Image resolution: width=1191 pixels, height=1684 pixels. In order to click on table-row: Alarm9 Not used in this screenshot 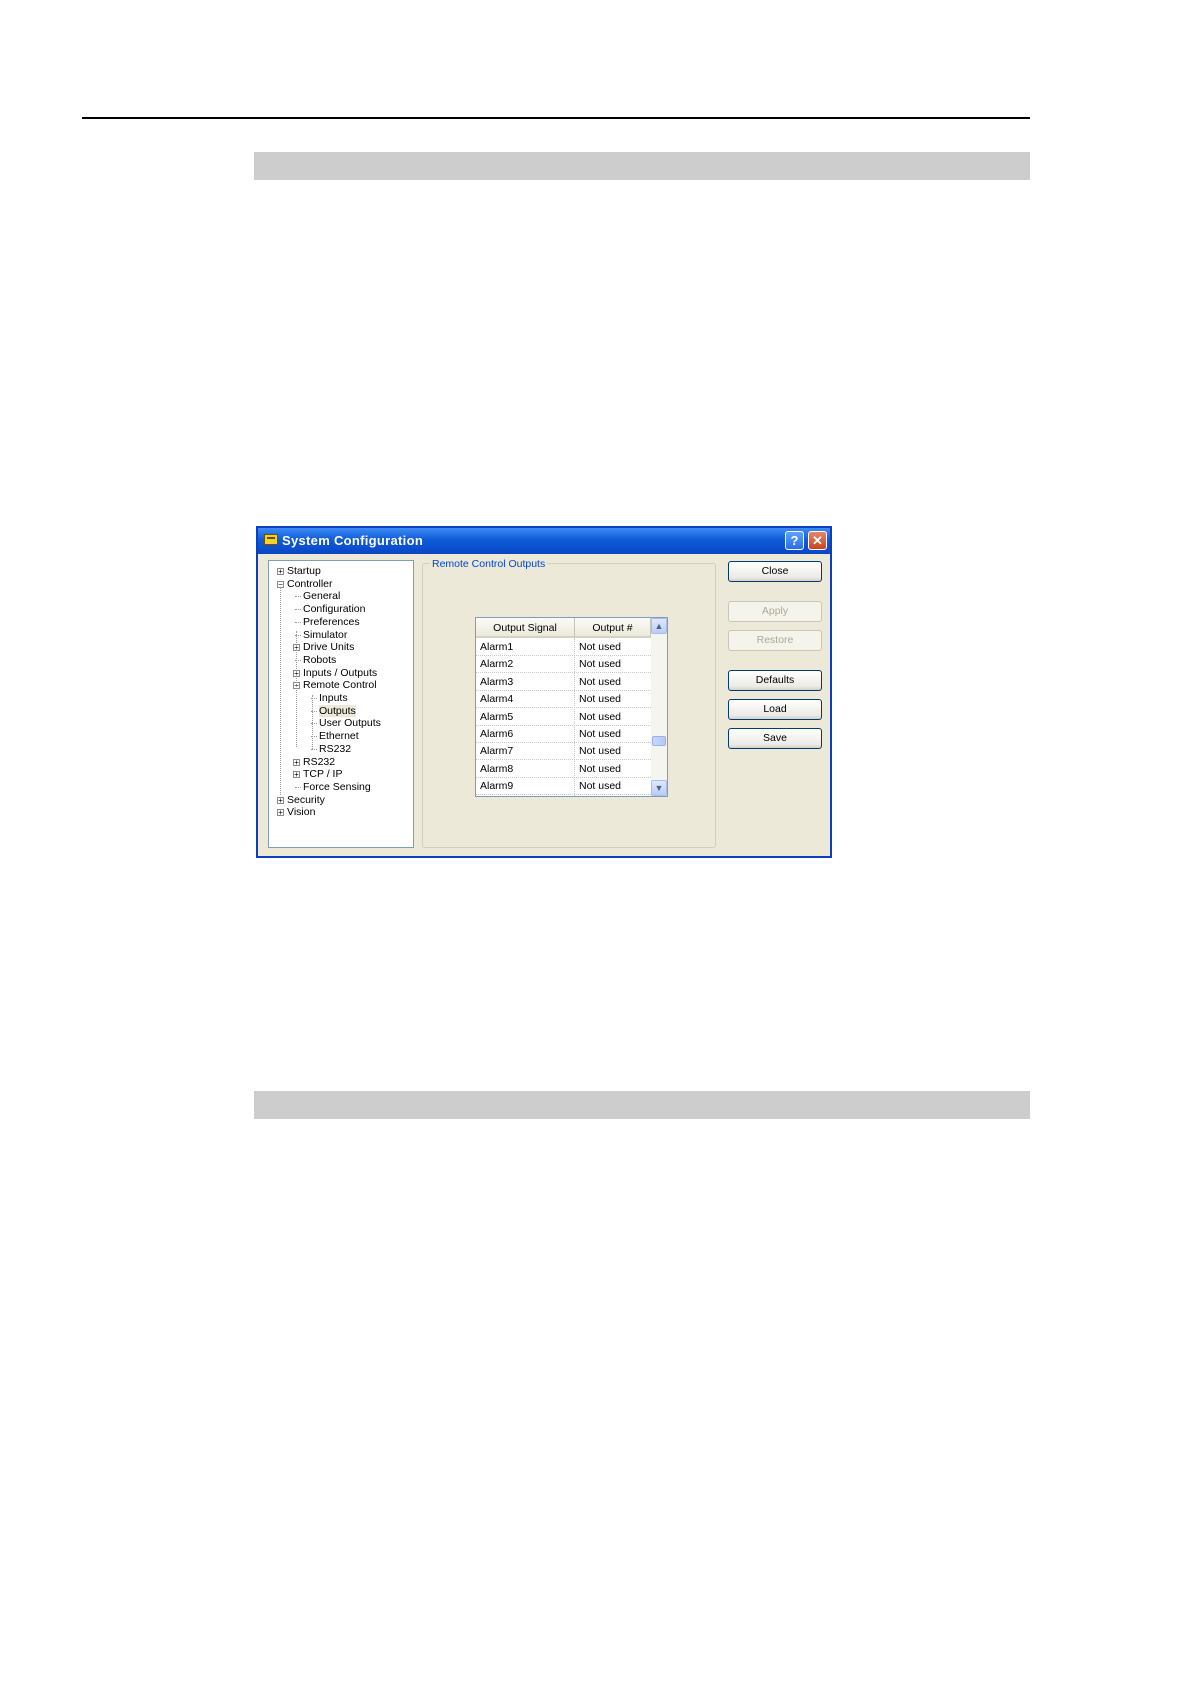, I will do `click(563, 787)`.